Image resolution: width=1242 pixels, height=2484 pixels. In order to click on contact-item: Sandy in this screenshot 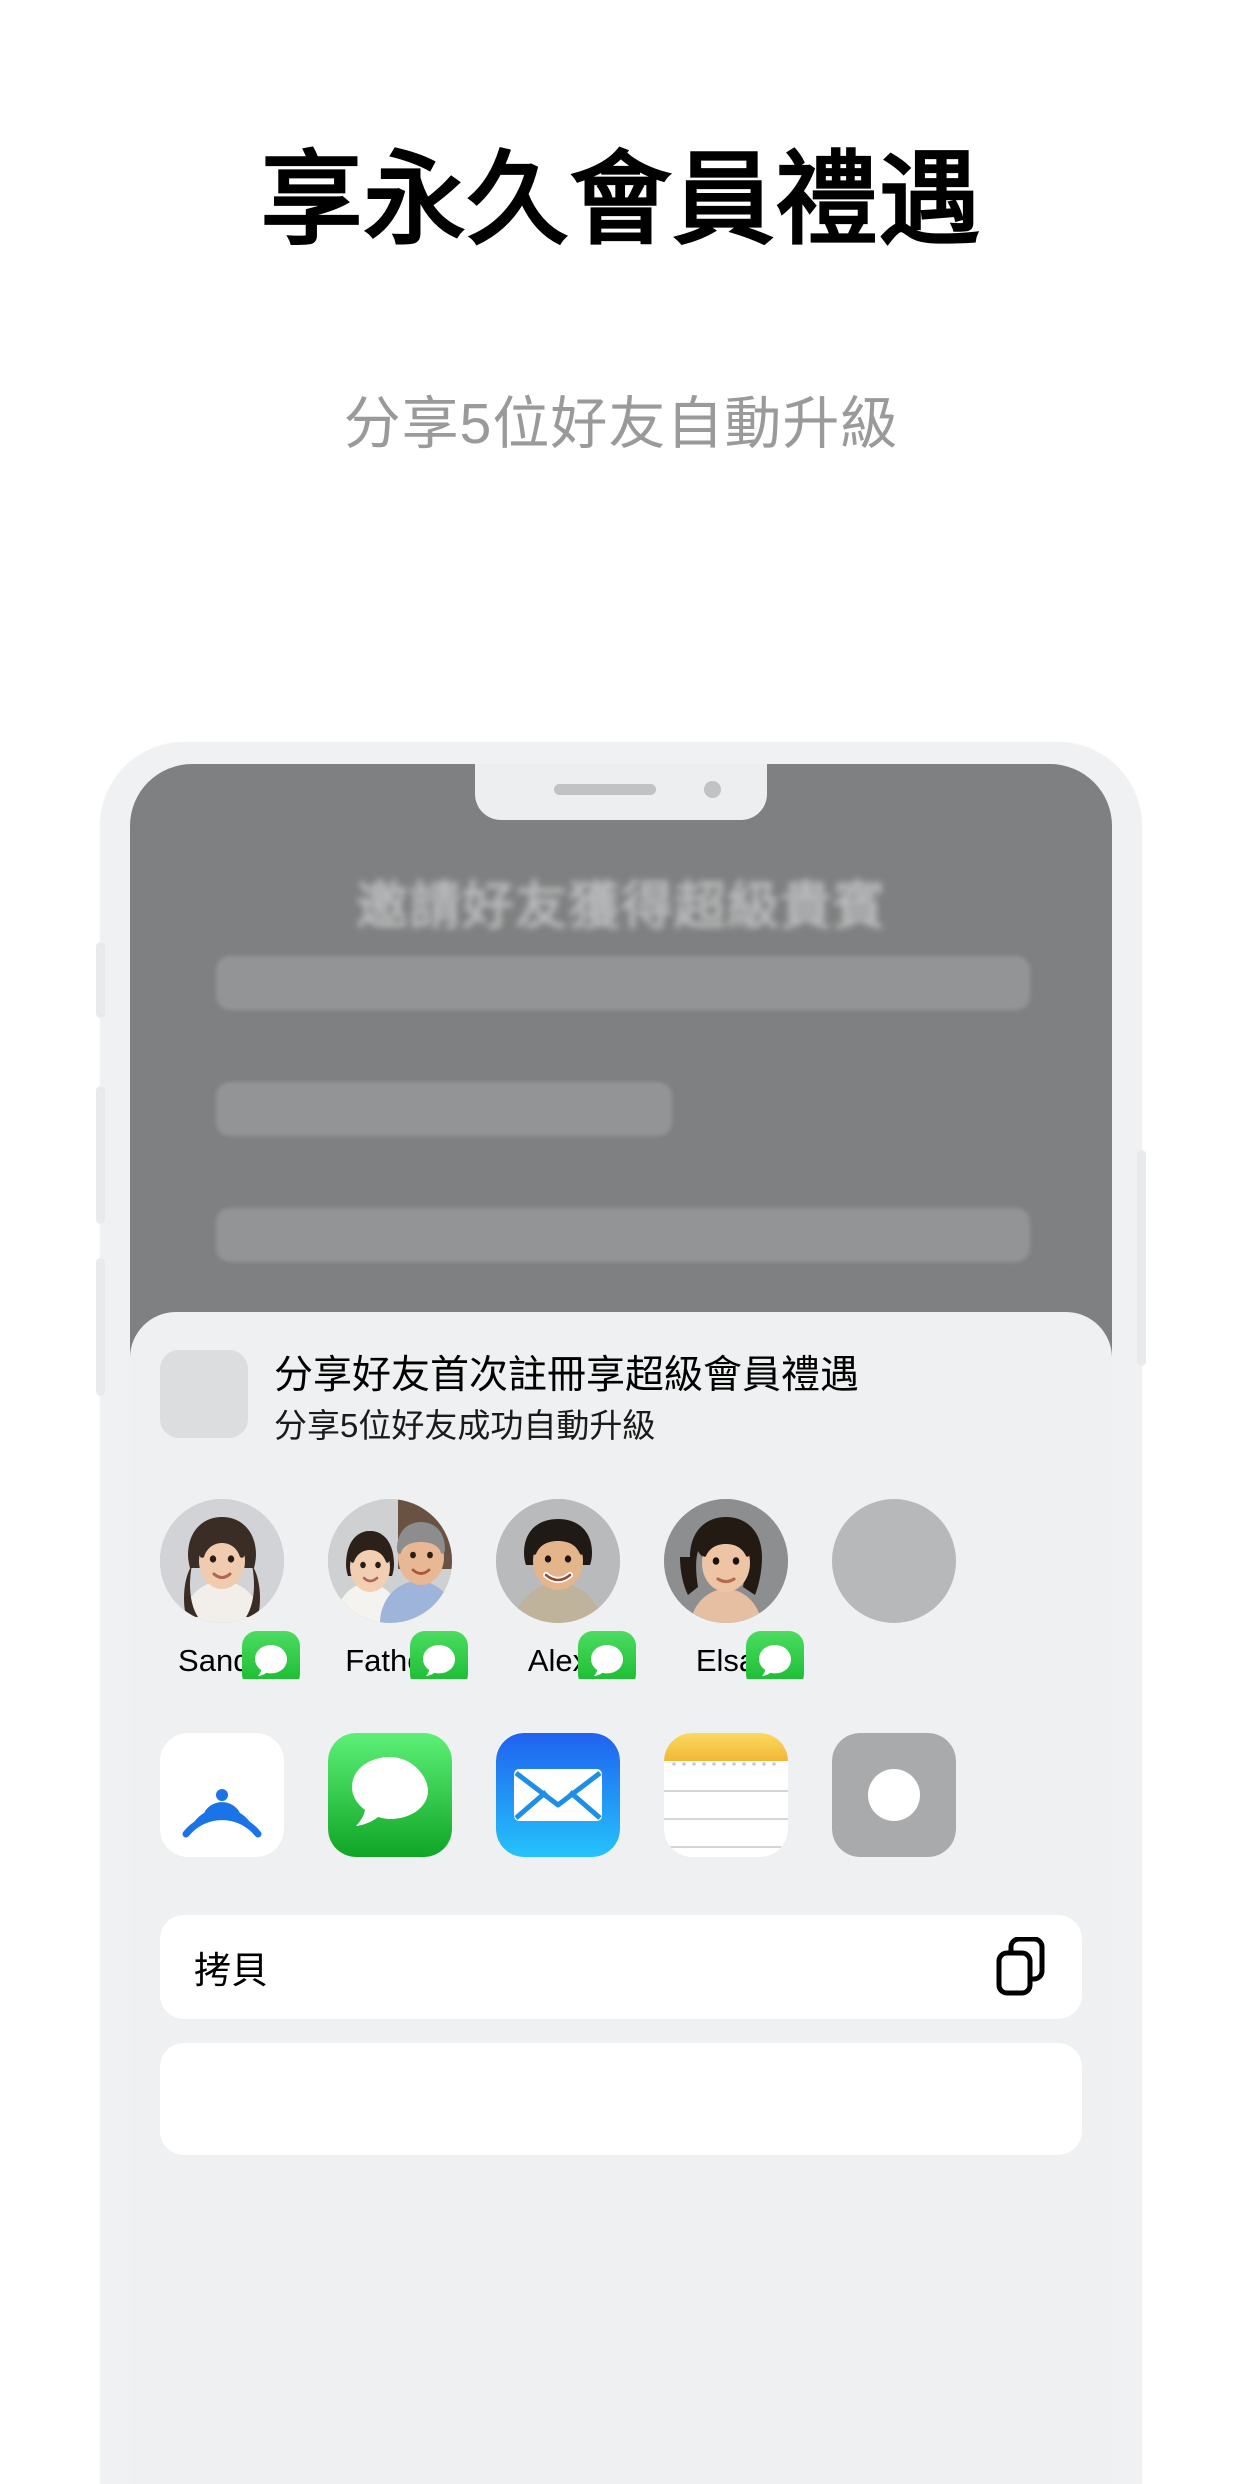, I will do `click(230, 1589)`.